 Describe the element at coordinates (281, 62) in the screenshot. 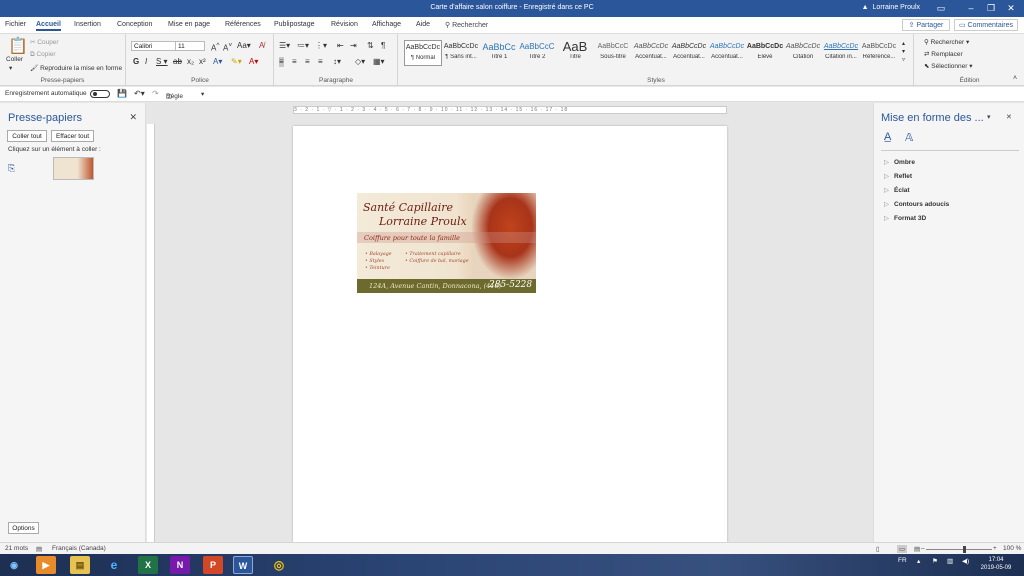

I see `align-left-icon: ≡` at that location.